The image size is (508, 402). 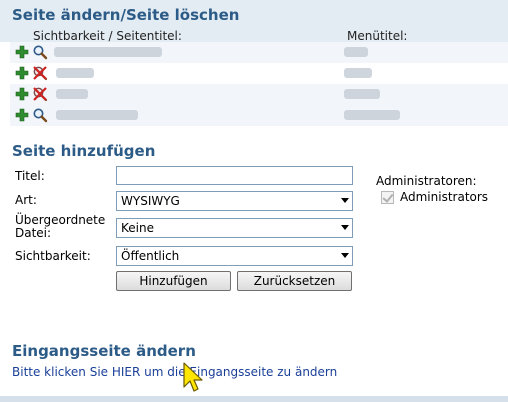 What do you see at coordinates (30, 176) in the screenshot?
I see `title-label: Titel:` at bounding box center [30, 176].